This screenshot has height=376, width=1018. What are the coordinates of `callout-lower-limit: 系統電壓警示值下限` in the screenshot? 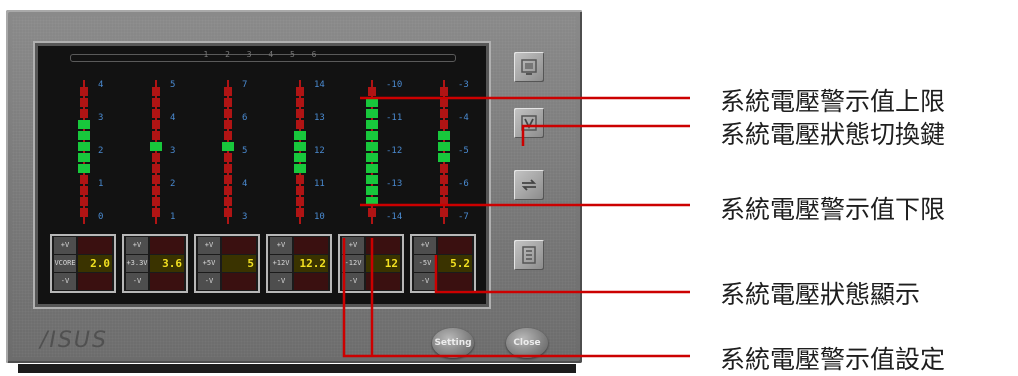 It's located at (833, 209).